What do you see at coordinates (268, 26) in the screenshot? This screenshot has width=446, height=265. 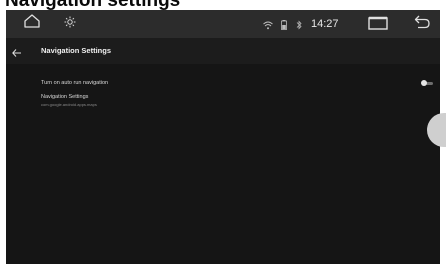 I see `wifi-icon` at bounding box center [268, 26].